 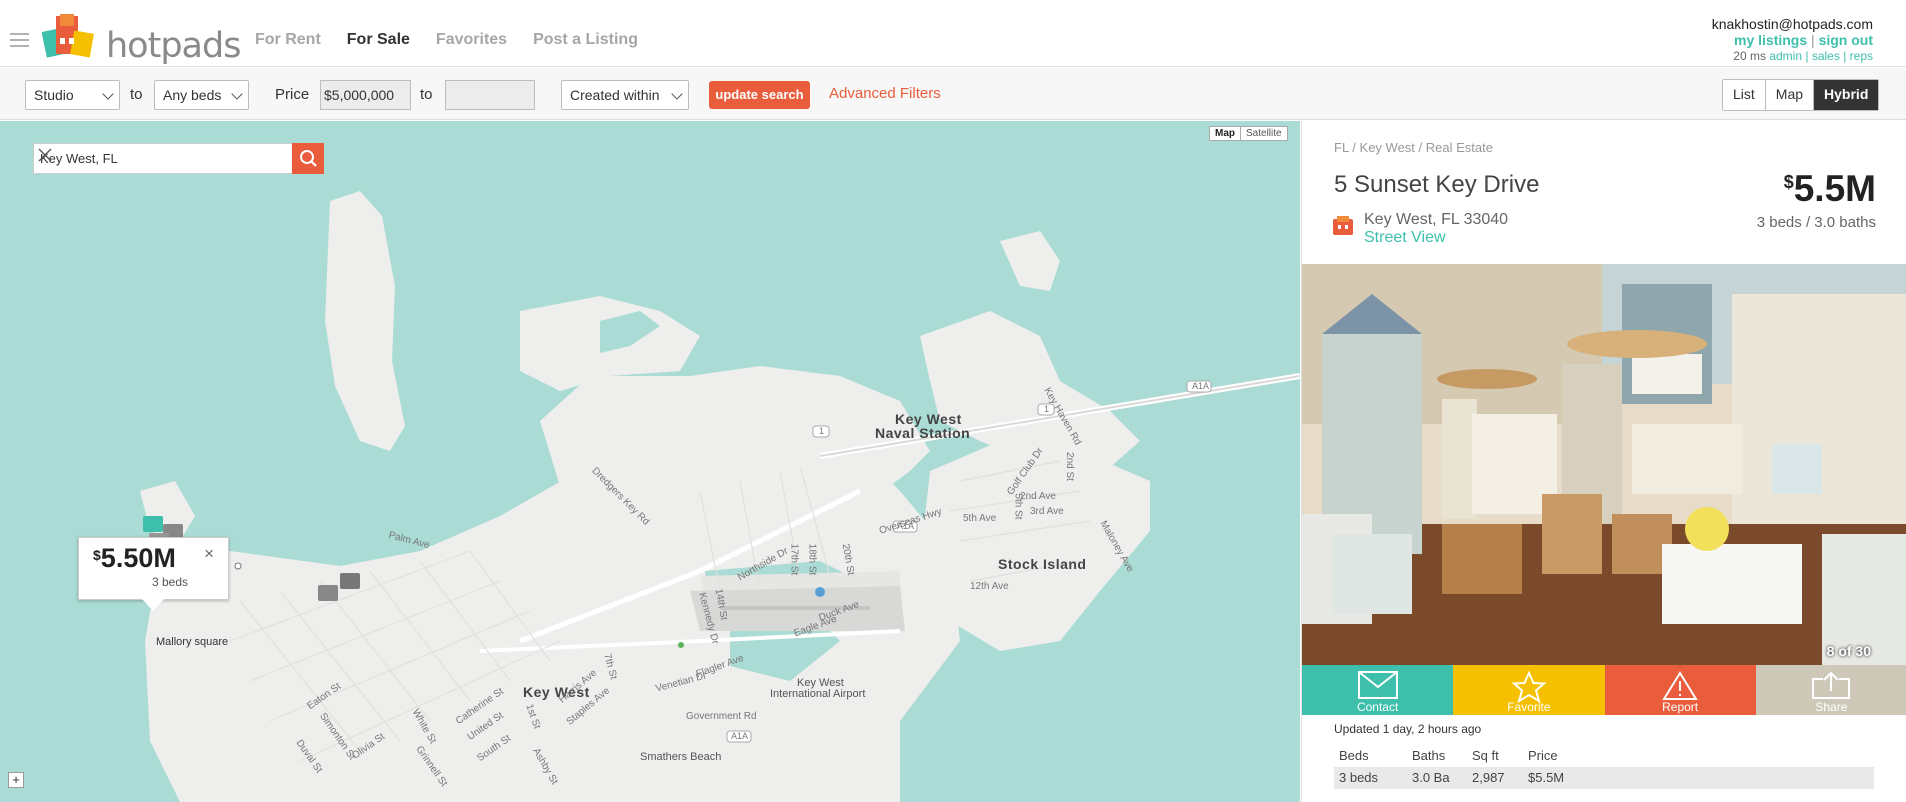 What do you see at coordinates (67, 36) in the screenshot?
I see `logo-icon` at bounding box center [67, 36].